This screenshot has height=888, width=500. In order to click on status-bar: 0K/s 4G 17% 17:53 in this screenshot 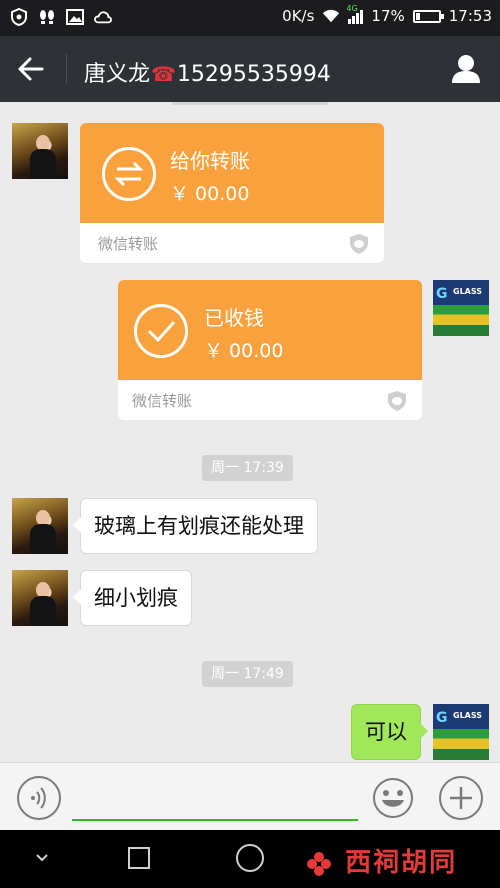, I will do `click(250, 18)`.